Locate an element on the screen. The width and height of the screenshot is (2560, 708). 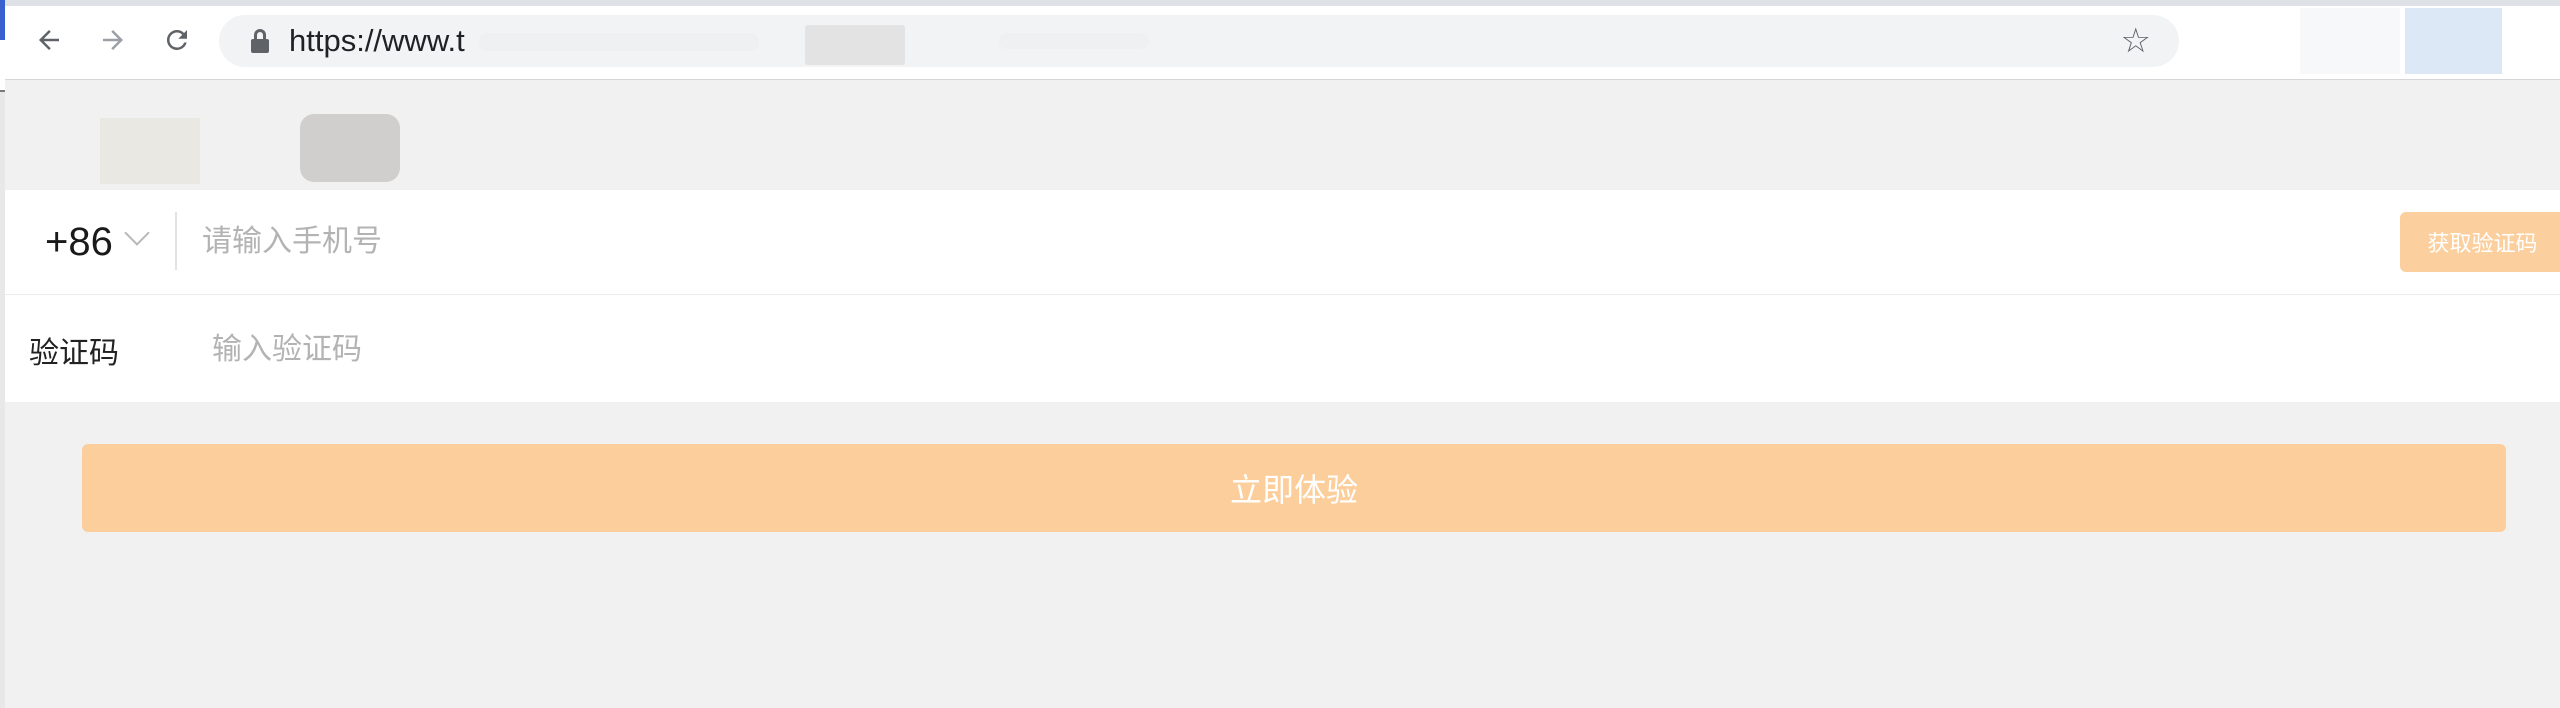
address-bar: https://www.t ☆ is located at coordinates (1199, 41).